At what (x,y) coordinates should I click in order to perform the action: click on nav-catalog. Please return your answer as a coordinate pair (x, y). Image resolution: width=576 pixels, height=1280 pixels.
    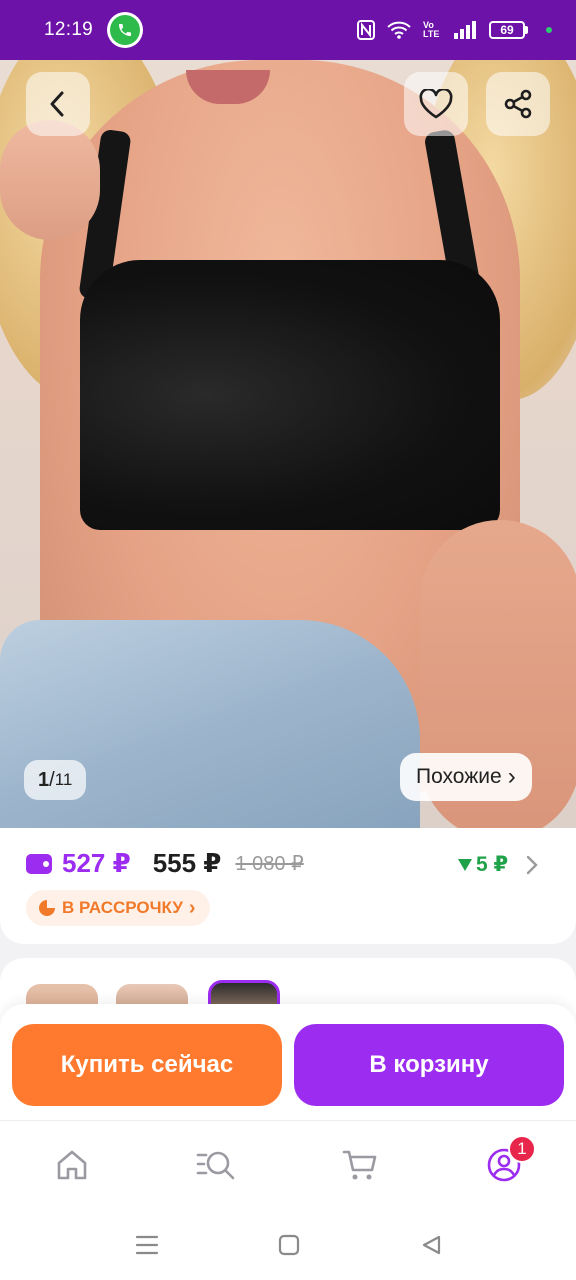
    Looking at the image, I should click on (216, 1165).